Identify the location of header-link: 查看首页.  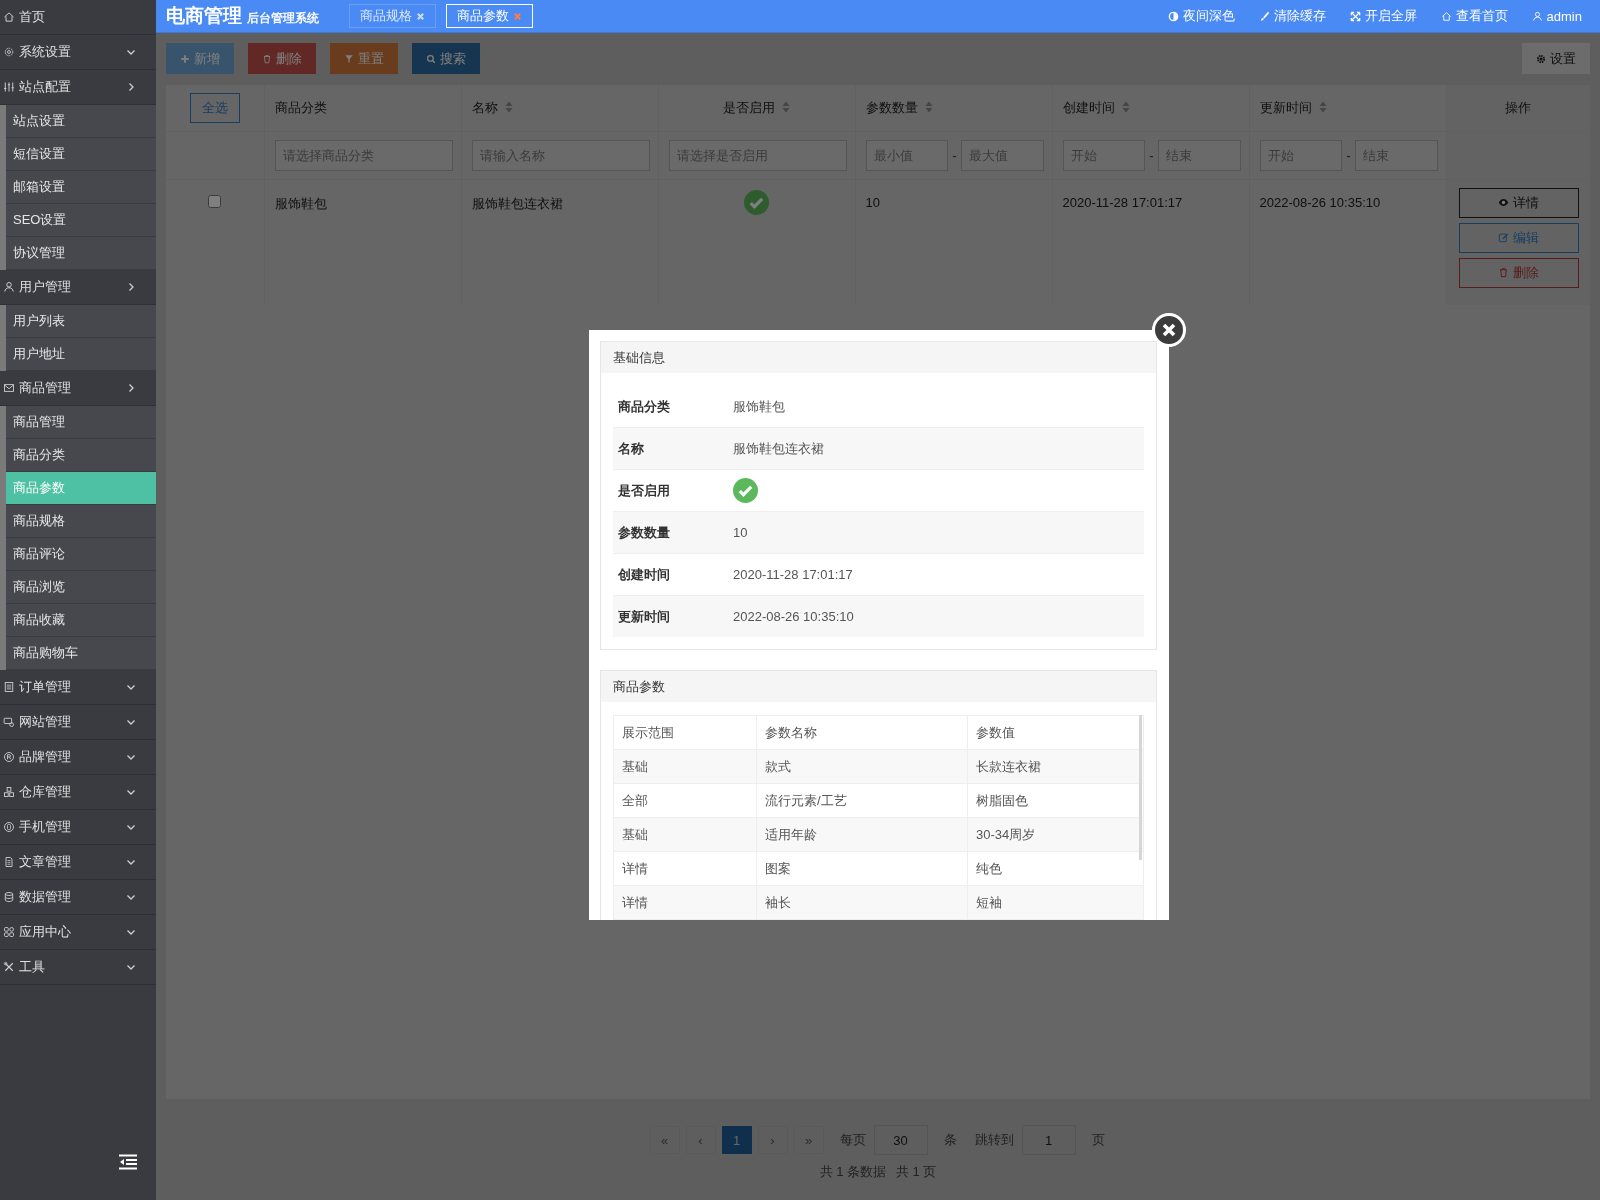
(1474, 16).